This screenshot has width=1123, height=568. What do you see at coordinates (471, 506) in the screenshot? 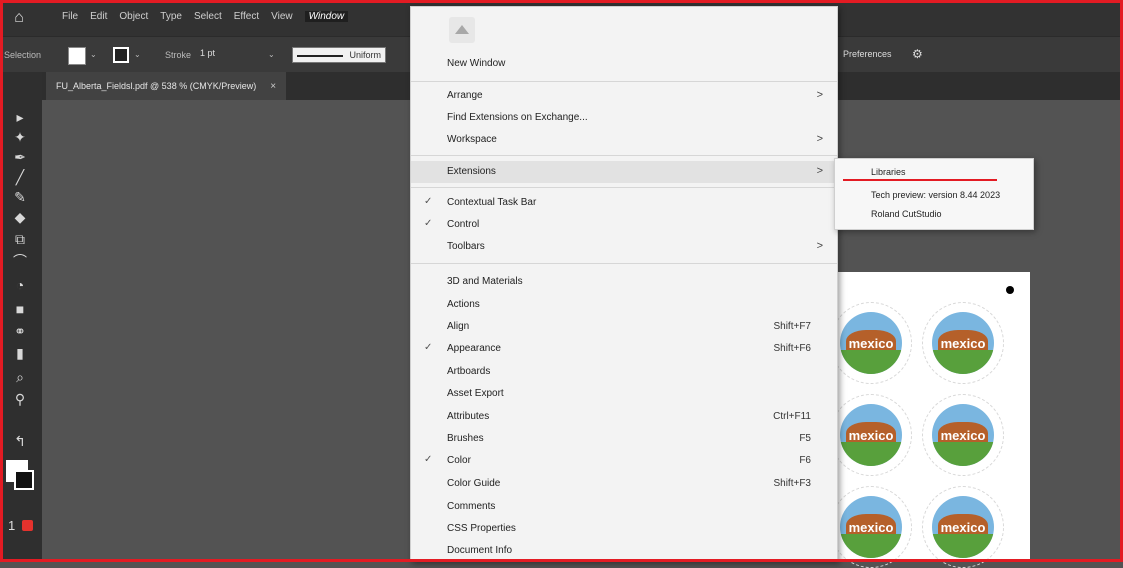
I see `menu-item-label: Comments` at bounding box center [471, 506].